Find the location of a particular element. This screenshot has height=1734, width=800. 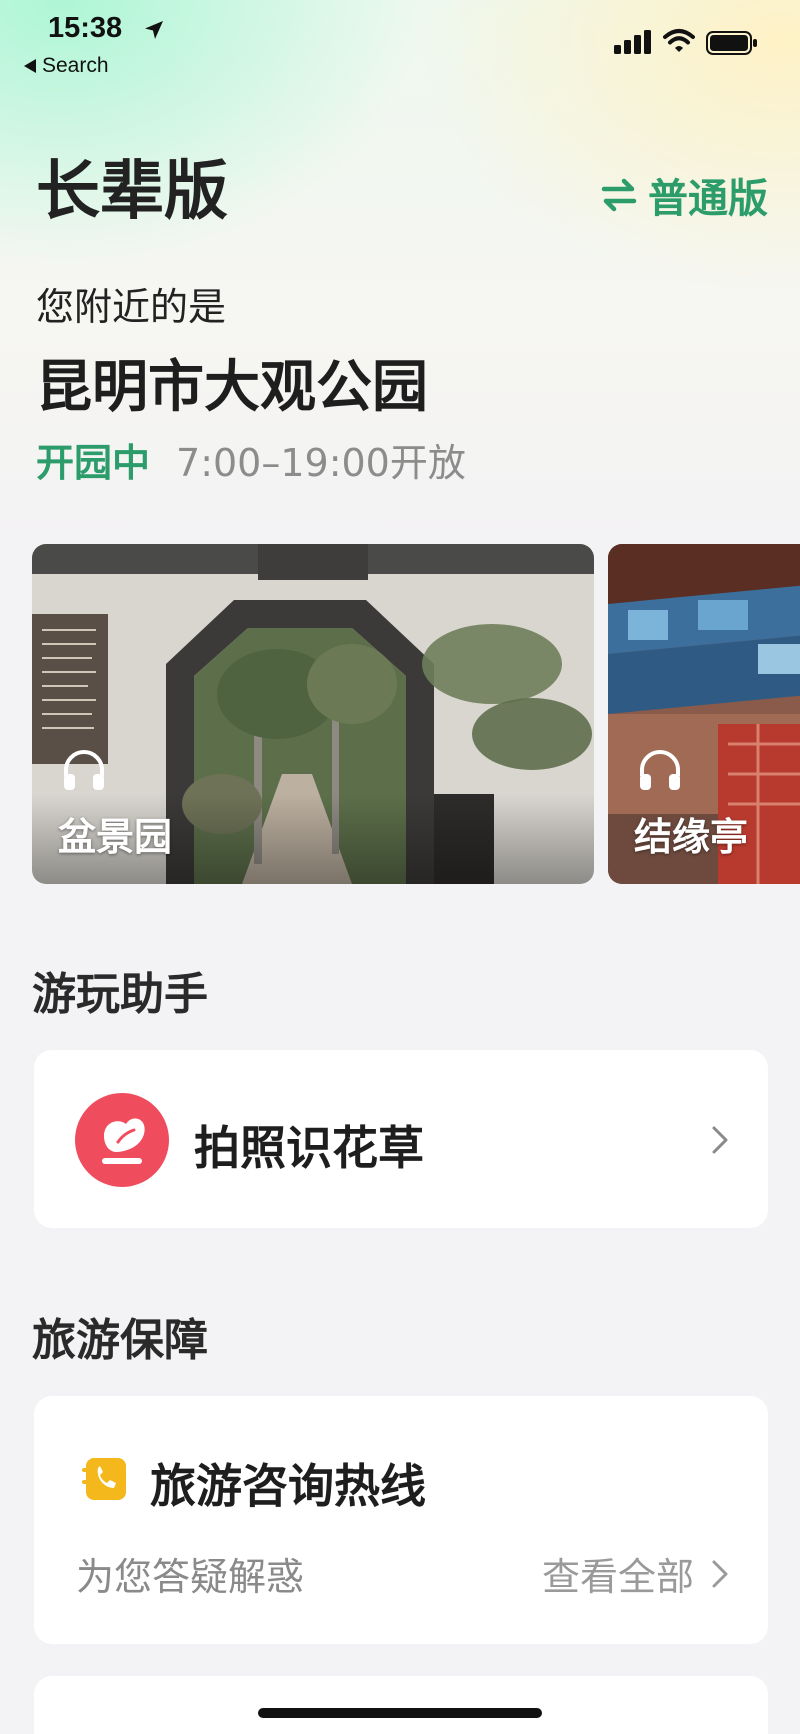

swap-icon is located at coordinates (619, 195).